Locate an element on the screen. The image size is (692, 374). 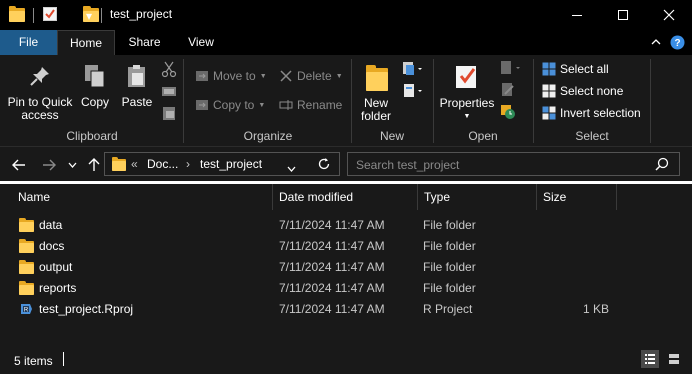
address-dropdown-icon is located at coordinates (291, 168).